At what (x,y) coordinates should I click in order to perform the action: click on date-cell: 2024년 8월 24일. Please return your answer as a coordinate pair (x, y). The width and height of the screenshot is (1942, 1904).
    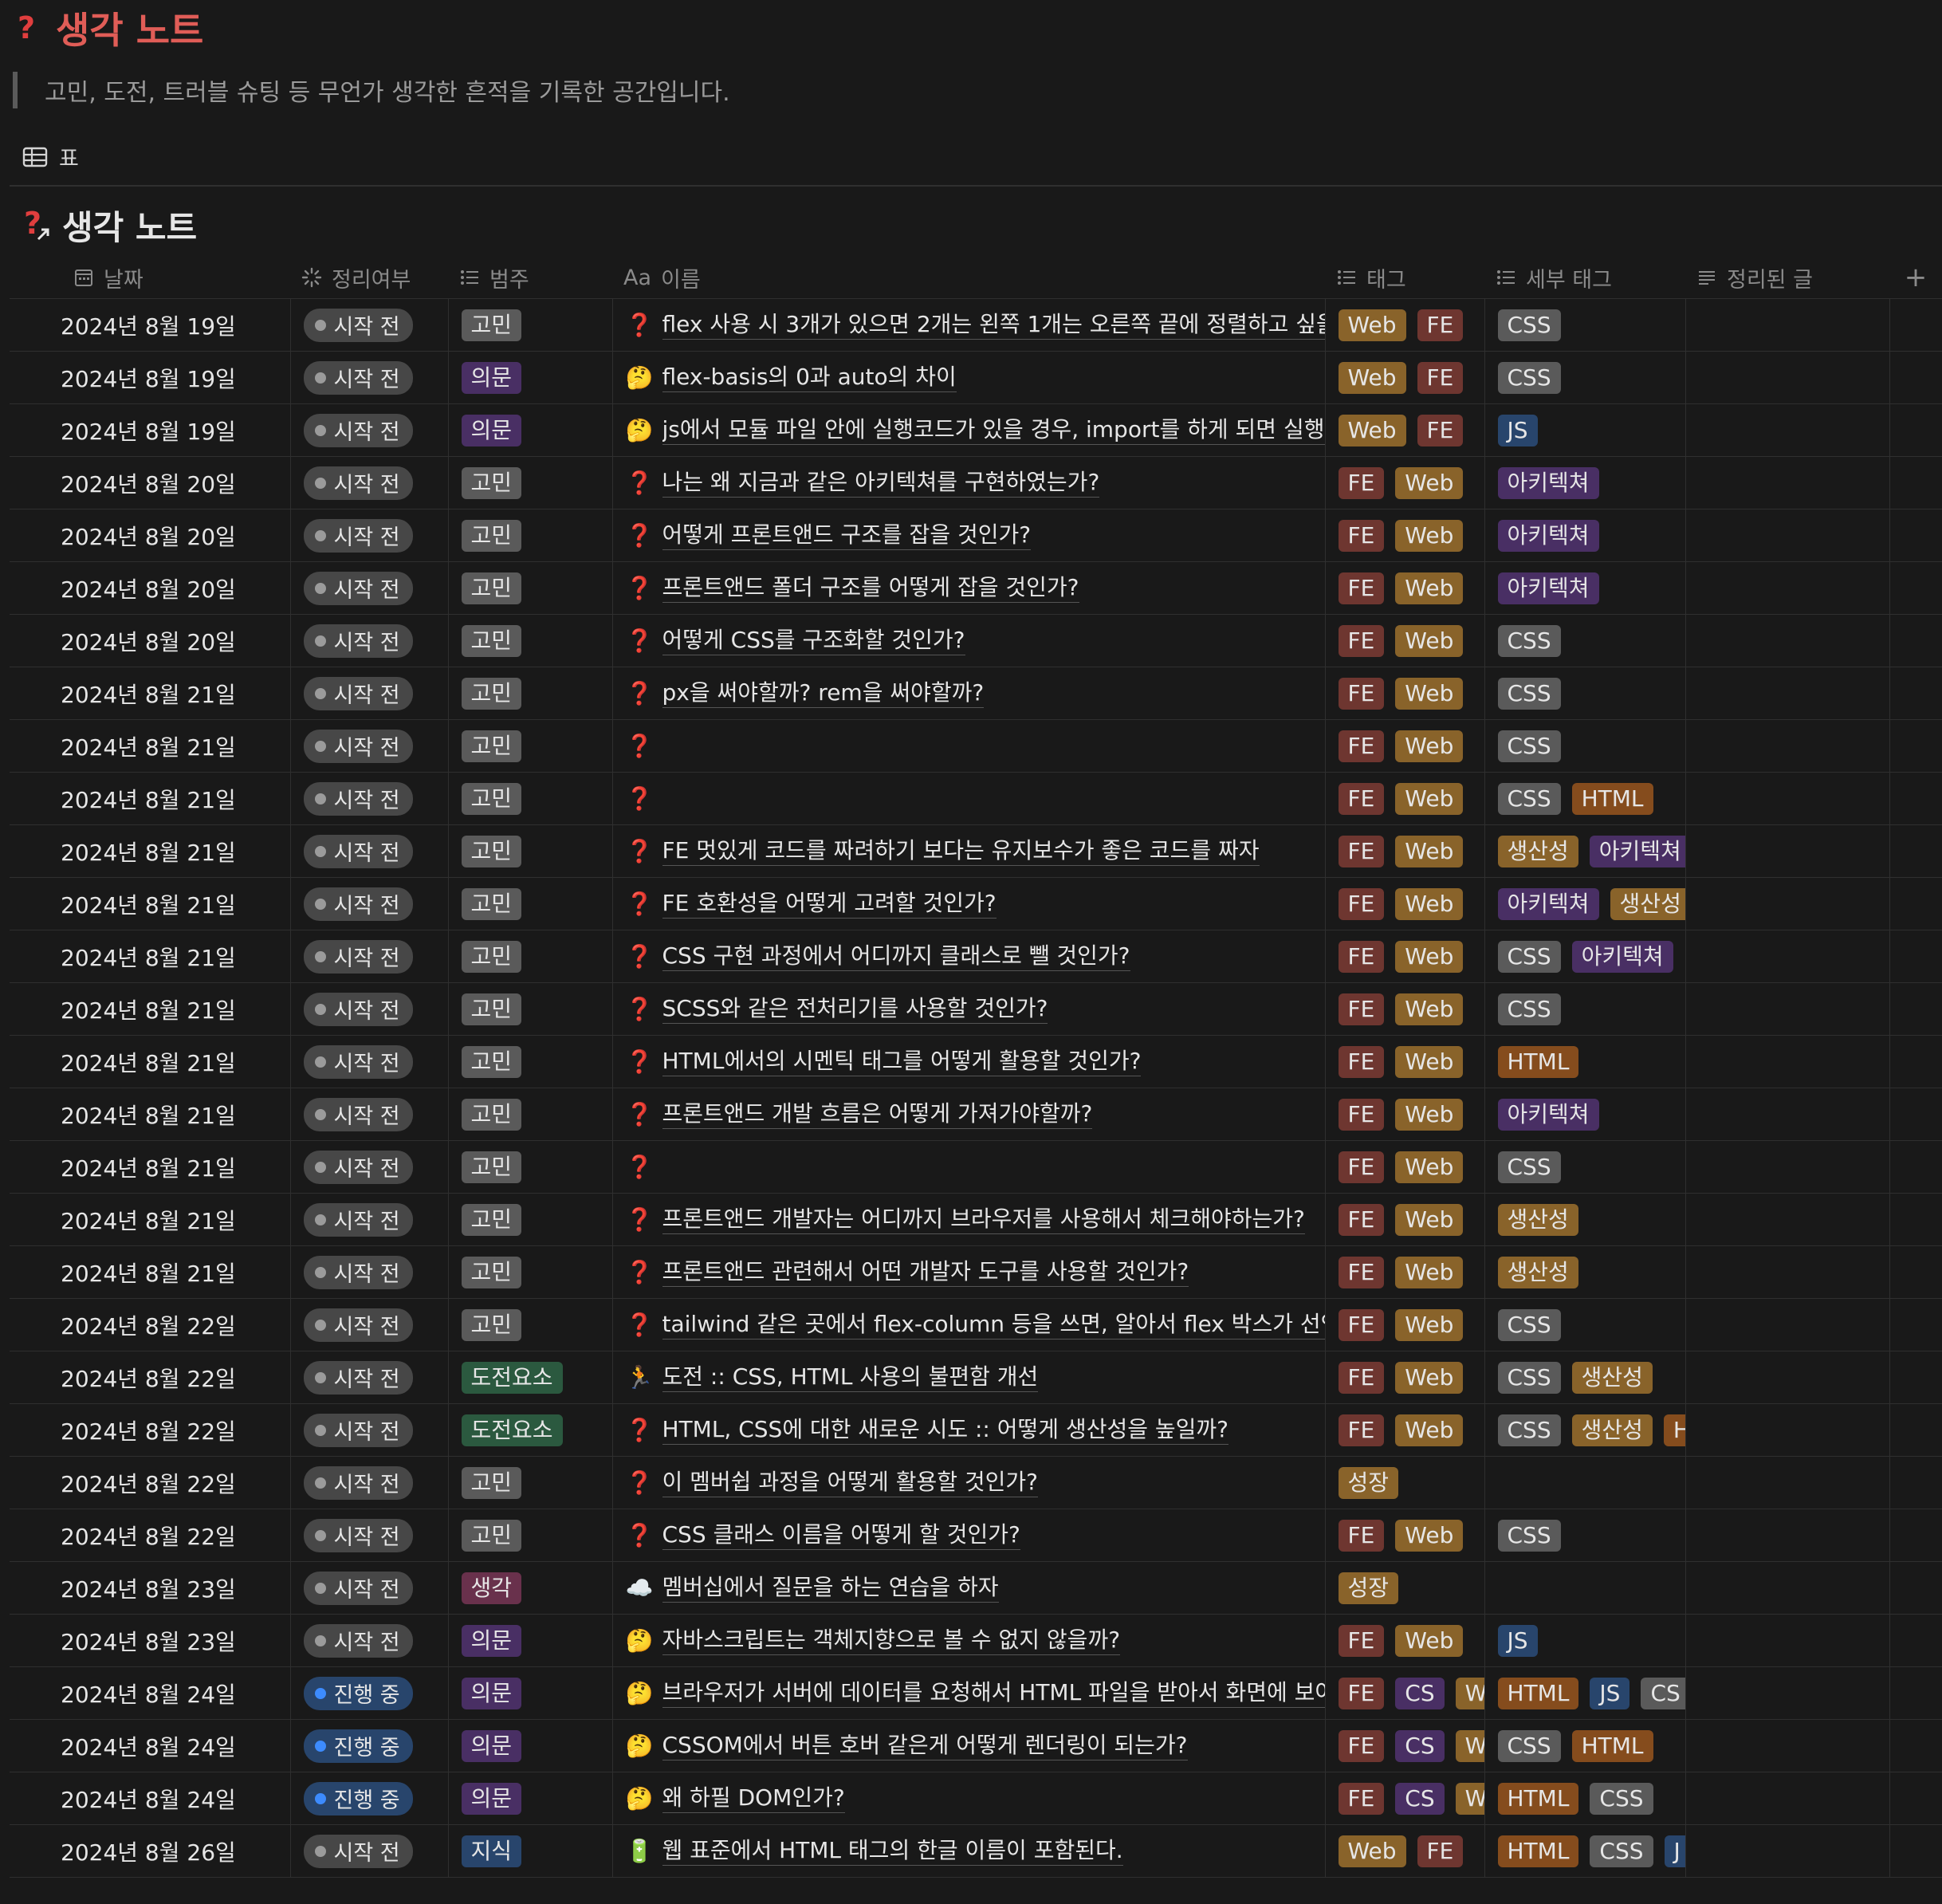
    Looking at the image, I should click on (150, 1693).